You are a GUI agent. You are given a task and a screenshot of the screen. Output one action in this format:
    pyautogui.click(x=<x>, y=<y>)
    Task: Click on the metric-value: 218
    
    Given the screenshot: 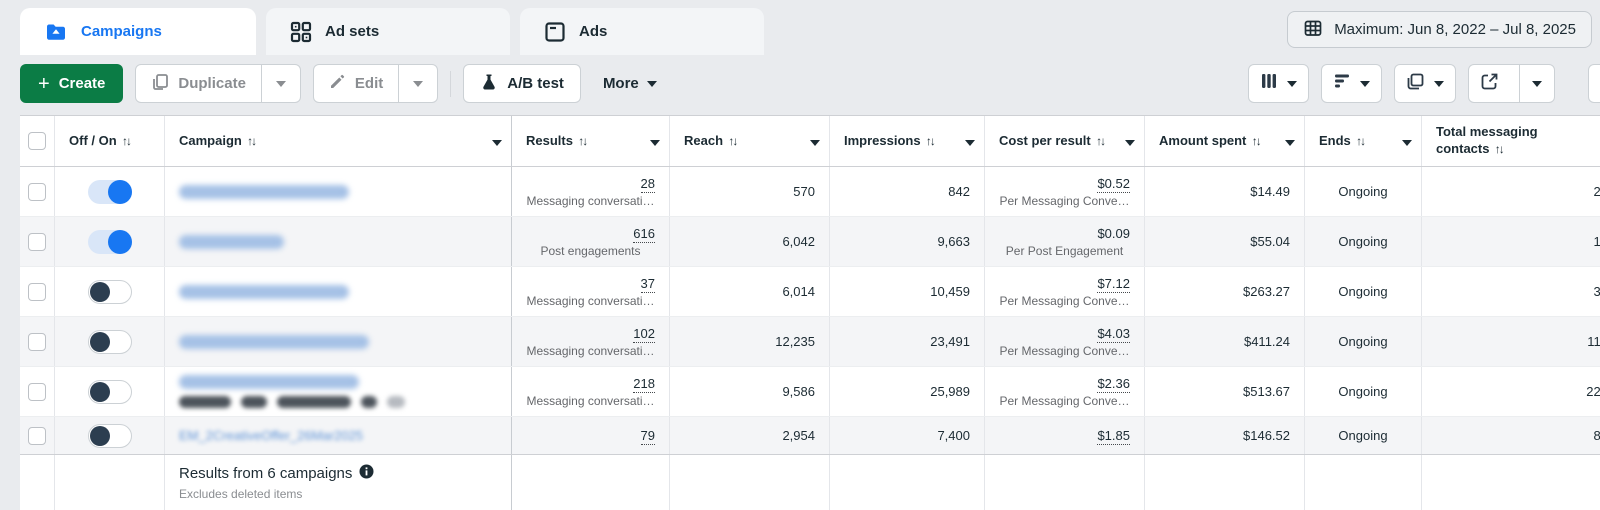 What is the action you would take?
    pyautogui.click(x=590, y=384)
    